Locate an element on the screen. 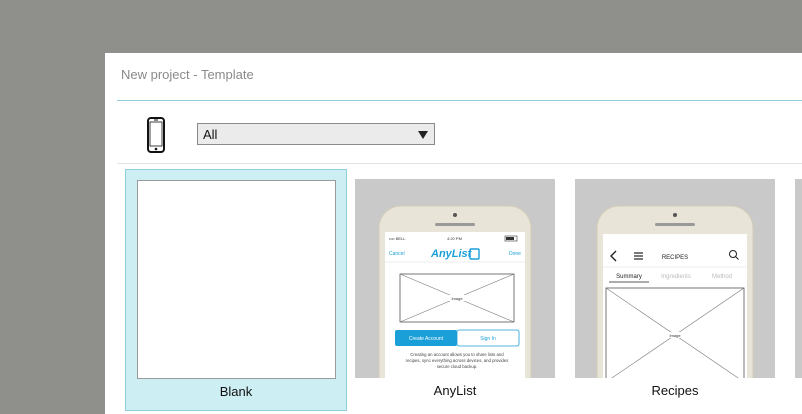  anylist-cancel-link: Cancel is located at coordinates (397, 254).